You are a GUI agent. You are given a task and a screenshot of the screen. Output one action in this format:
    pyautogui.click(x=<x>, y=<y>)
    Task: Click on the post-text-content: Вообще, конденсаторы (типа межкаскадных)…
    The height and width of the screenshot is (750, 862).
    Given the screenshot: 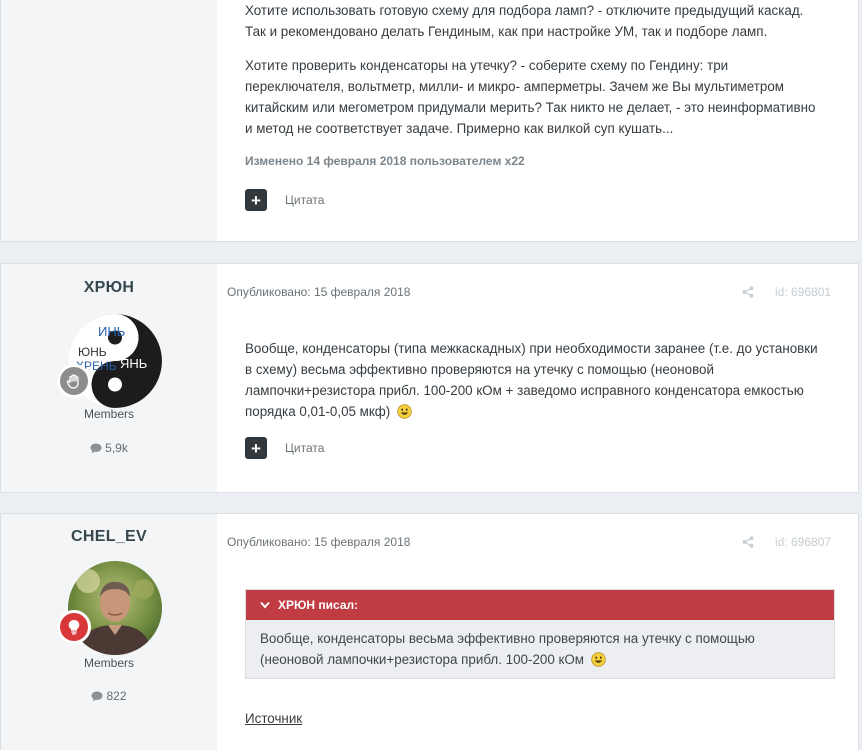 What is the action you would take?
    pyautogui.click(x=531, y=380)
    